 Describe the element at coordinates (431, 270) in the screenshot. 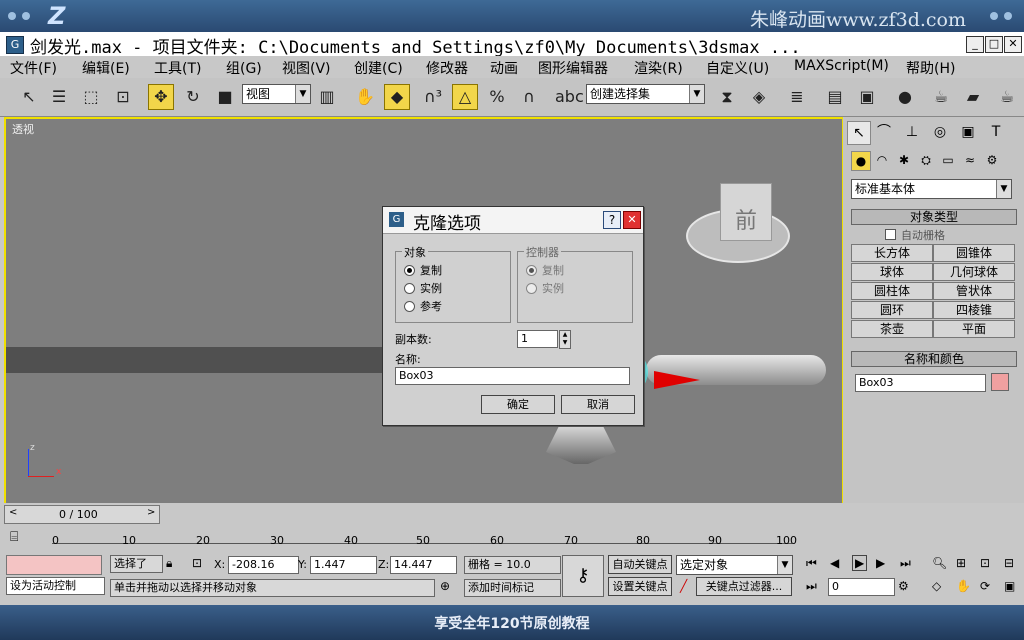

I see `radio-copy-label: 复制` at that location.